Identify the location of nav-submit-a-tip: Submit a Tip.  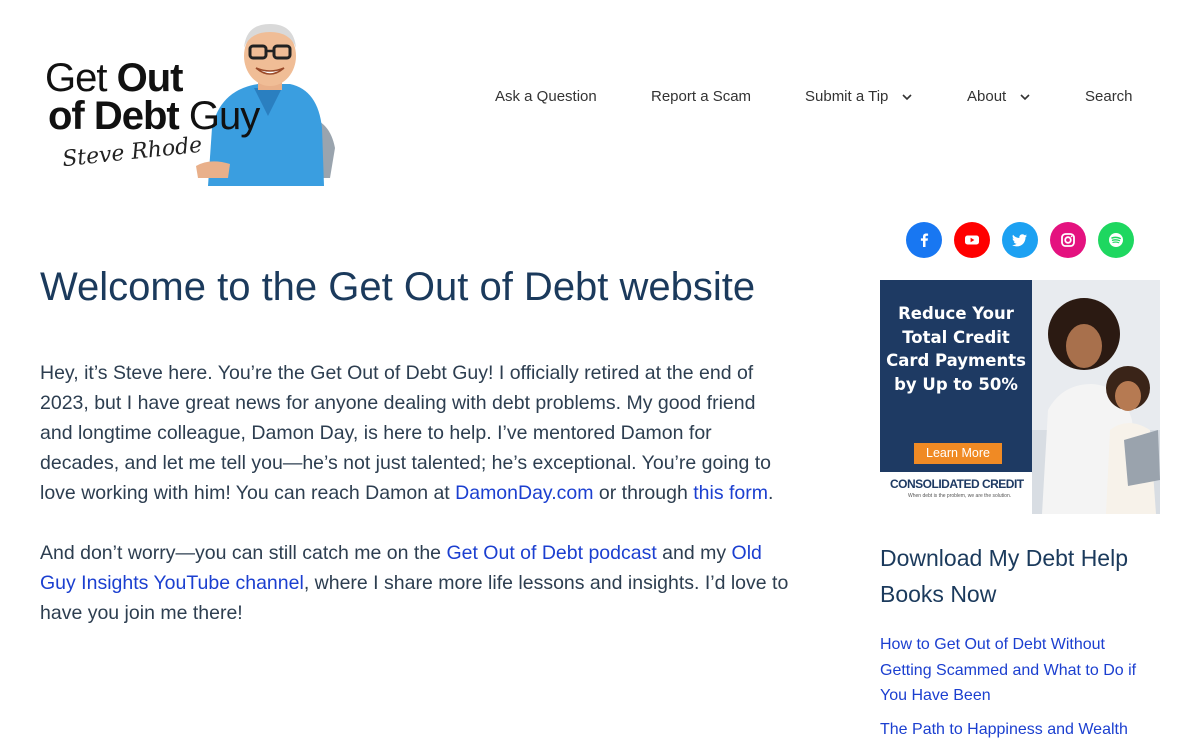
(859, 96).